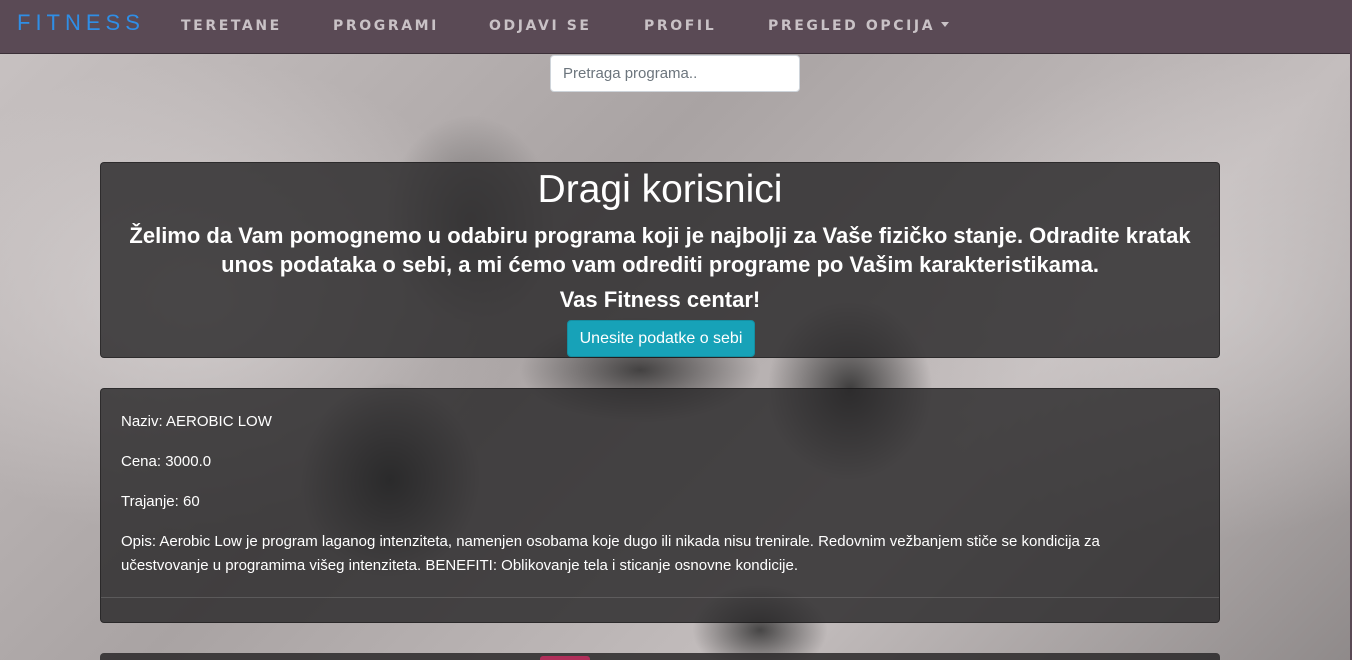 The image size is (1352, 660). What do you see at coordinates (540, 26) in the screenshot?
I see `nav-item-odjavi-se: ODJAVI SE` at bounding box center [540, 26].